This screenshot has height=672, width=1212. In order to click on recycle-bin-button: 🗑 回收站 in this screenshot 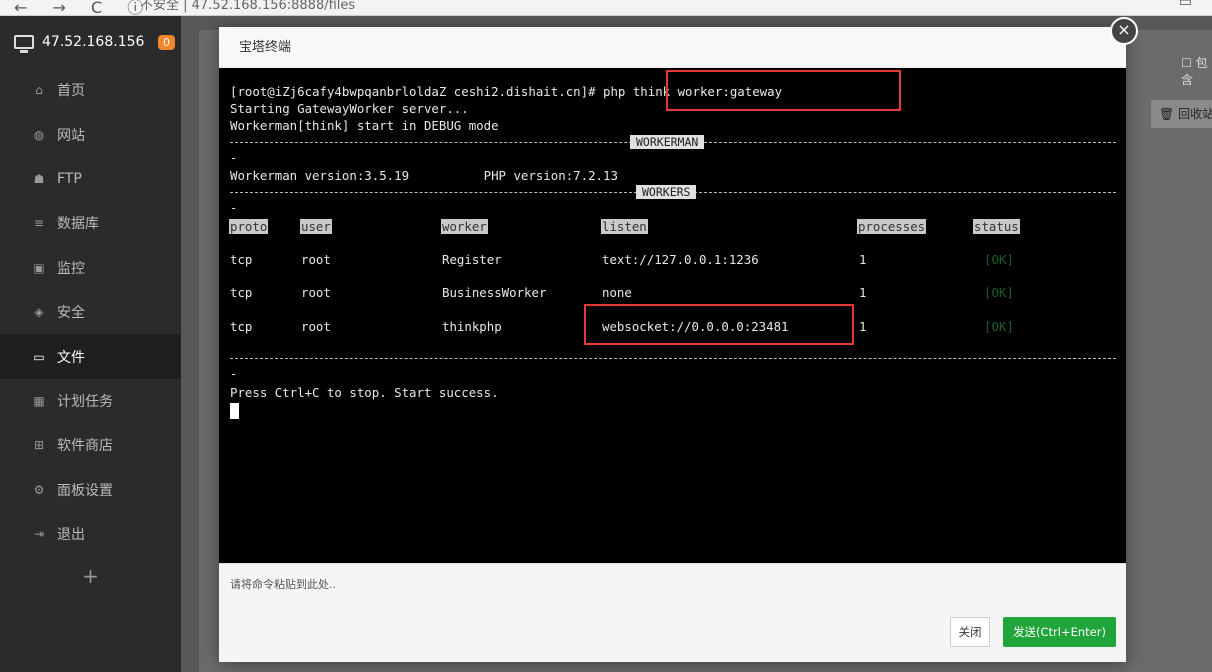, I will do `click(1181, 114)`.